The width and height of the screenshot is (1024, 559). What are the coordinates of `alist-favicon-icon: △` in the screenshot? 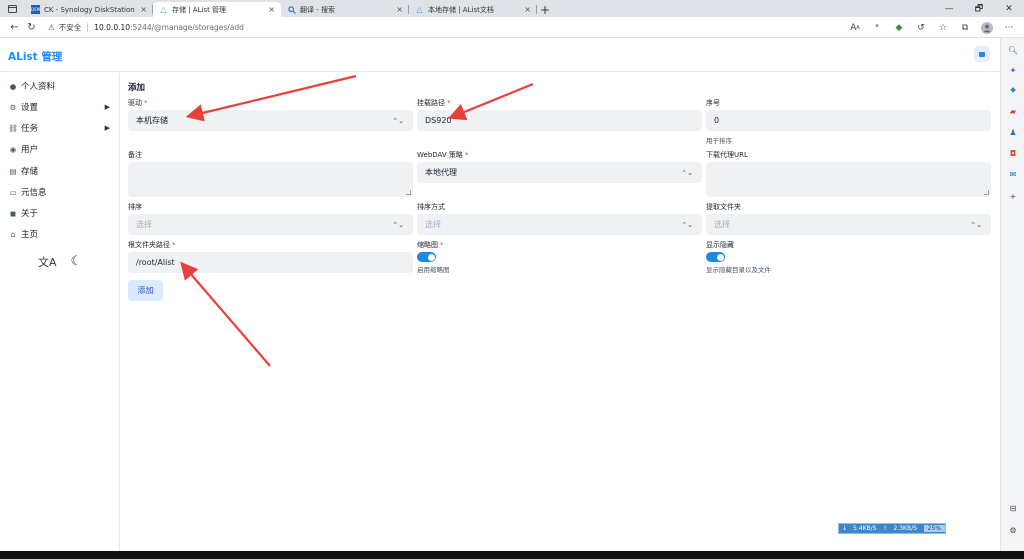 It's located at (419, 9).